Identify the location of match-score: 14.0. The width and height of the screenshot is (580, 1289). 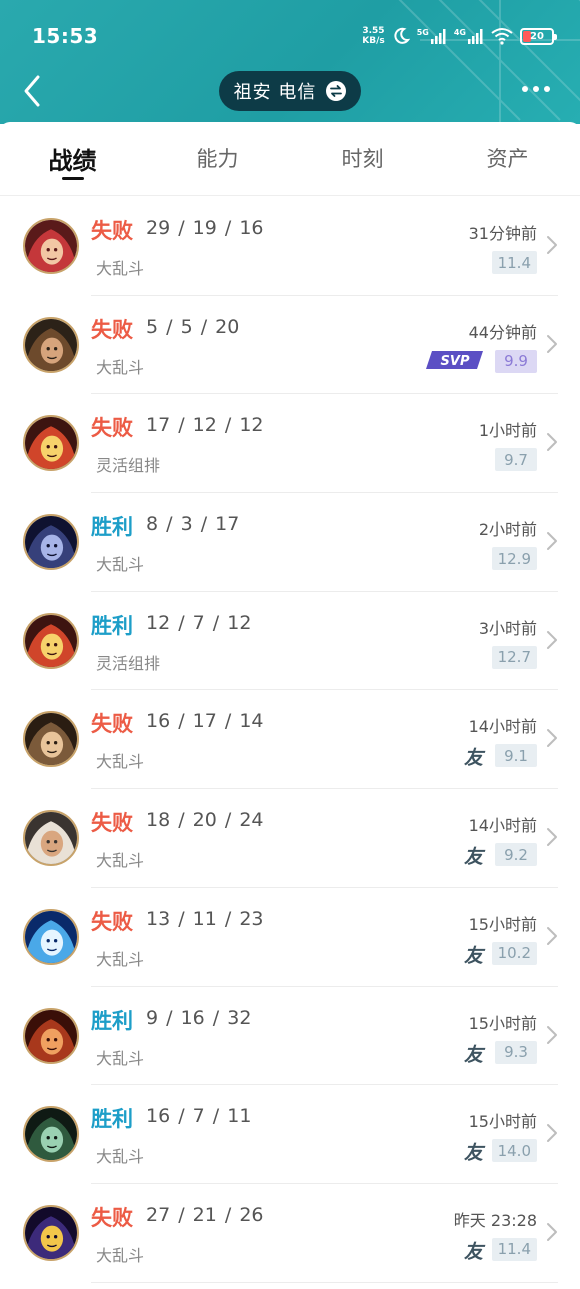
(514, 1151).